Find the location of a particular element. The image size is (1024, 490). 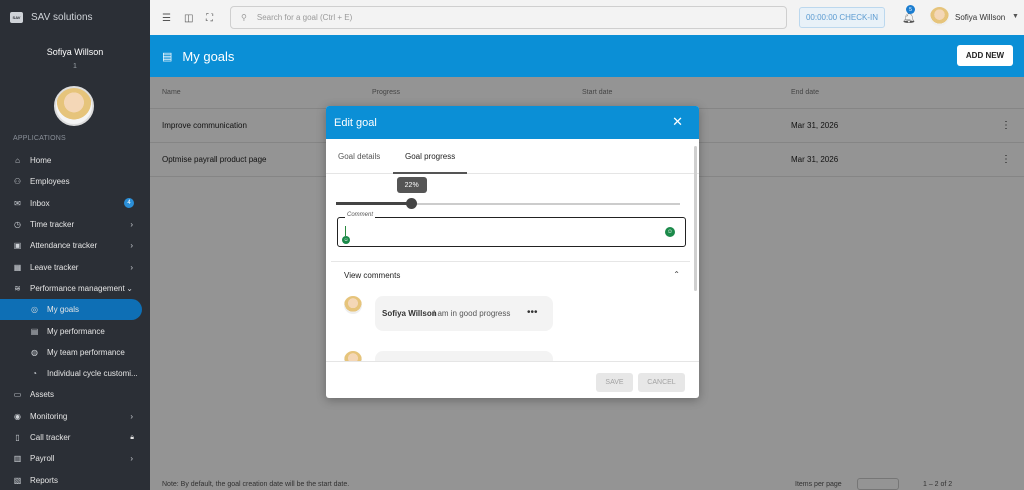

sidebar-item-employees: ⚇ Employees is located at coordinates (75, 181).